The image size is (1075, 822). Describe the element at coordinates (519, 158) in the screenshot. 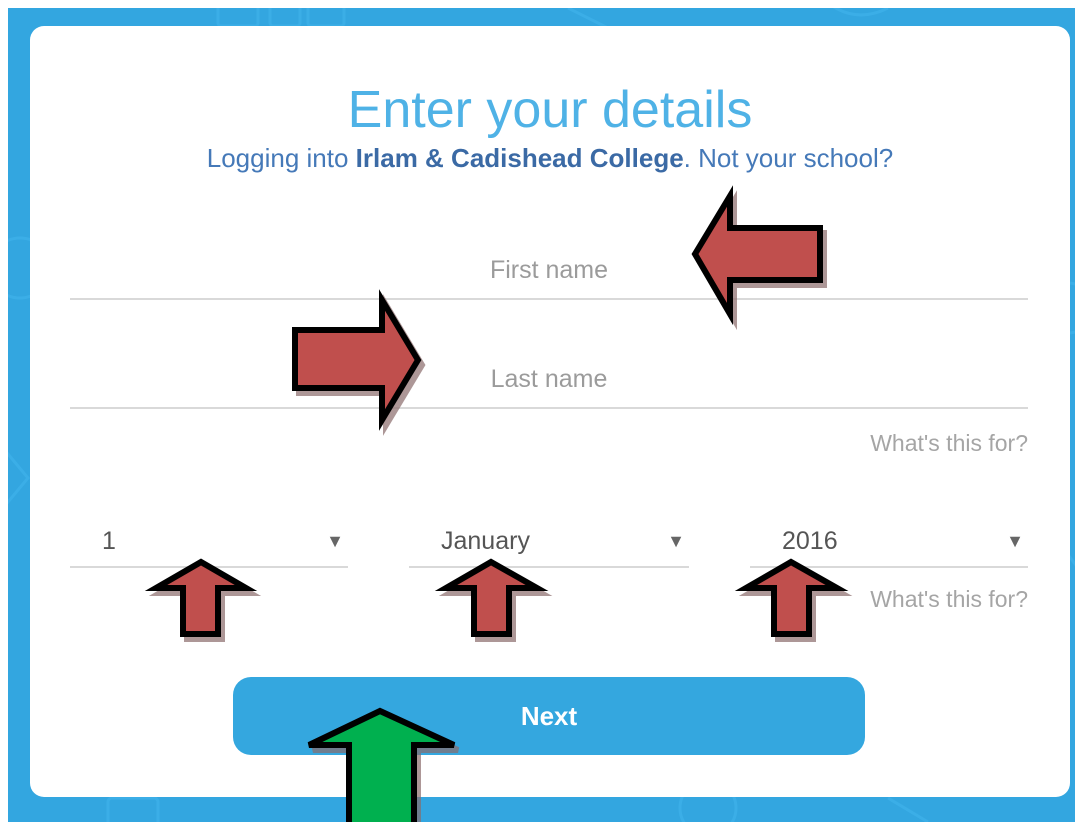

I see `school-name: Irlam & Cadishead College` at that location.